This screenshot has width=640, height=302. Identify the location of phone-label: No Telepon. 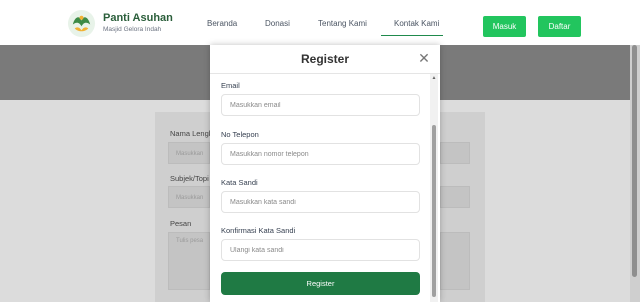
(240, 134).